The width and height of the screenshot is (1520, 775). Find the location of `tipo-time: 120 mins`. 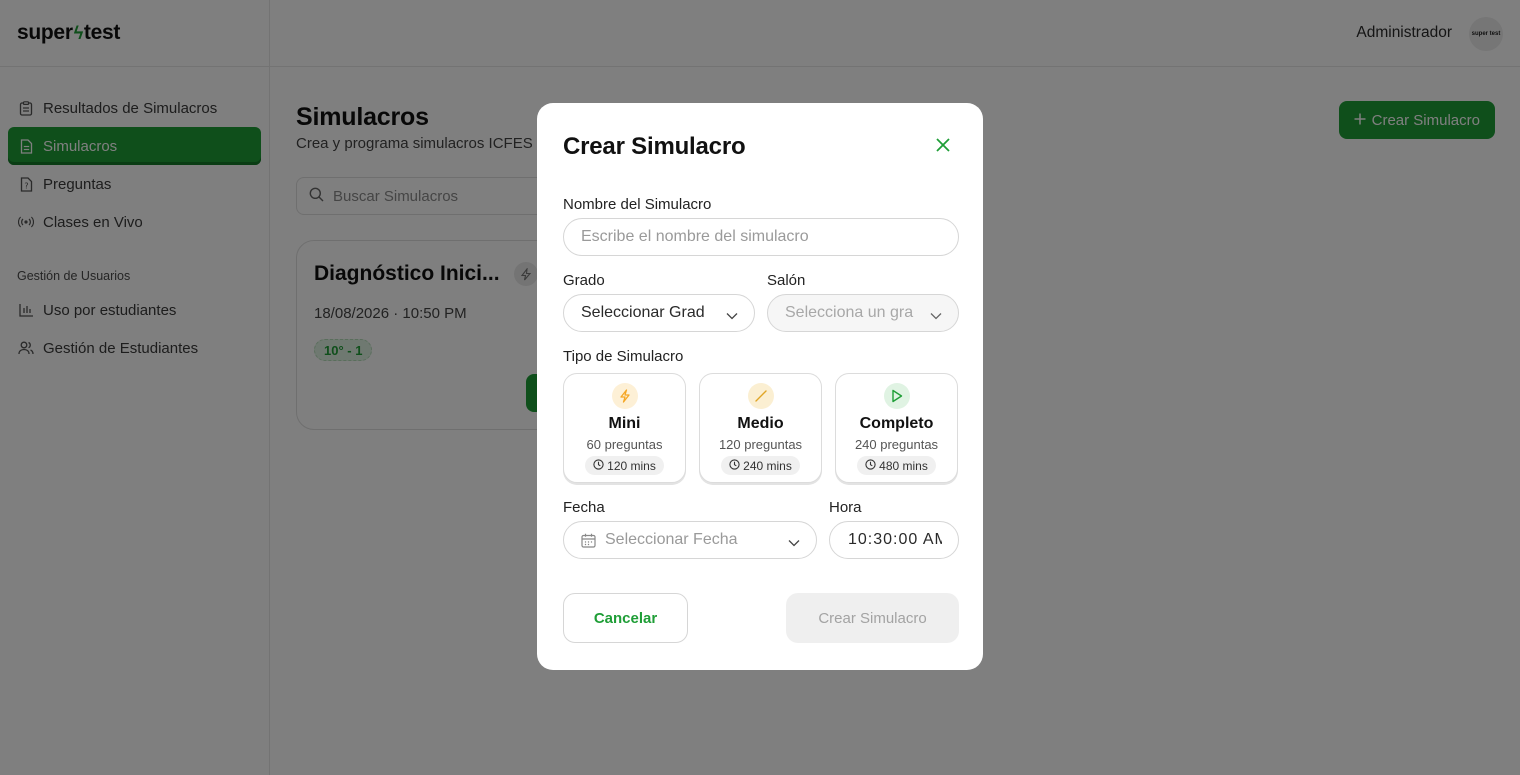

tipo-time: 120 mins is located at coordinates (631, 465).